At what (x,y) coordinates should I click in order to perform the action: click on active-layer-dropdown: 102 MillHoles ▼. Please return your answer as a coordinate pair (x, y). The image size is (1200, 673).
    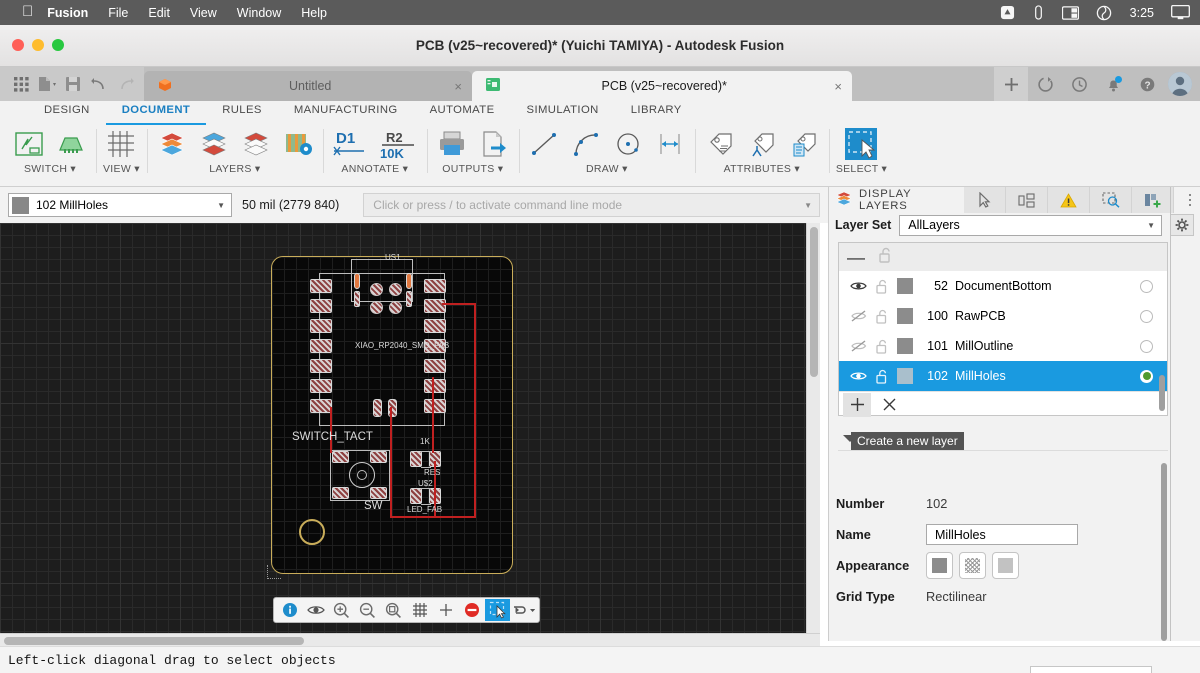
    Looking at the image, I should click on (120, 205).